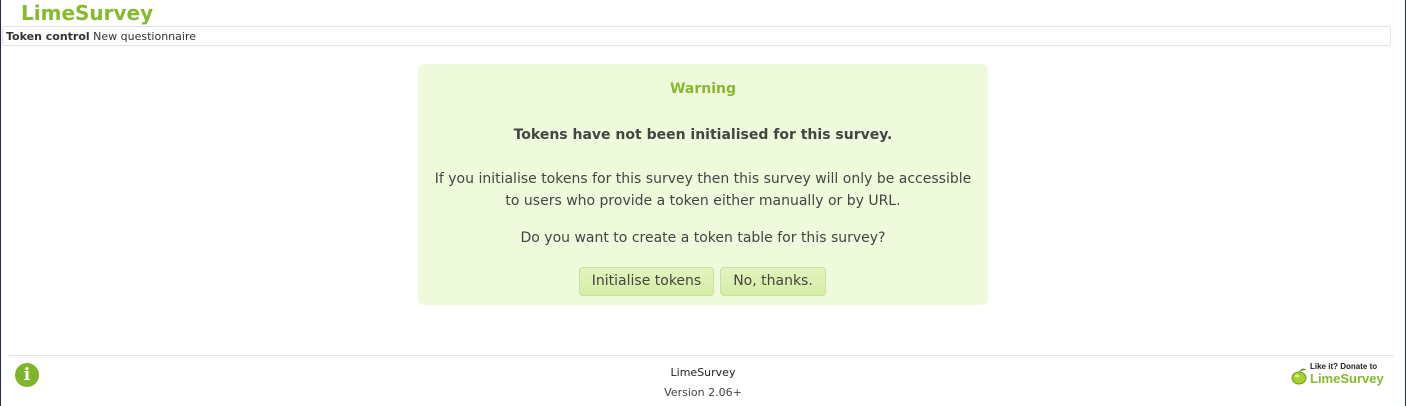 The width and height of the screenshot is (1406, 406). I want to click on breadcrumb-survey-name: New questionnaire, so click(145, 36).